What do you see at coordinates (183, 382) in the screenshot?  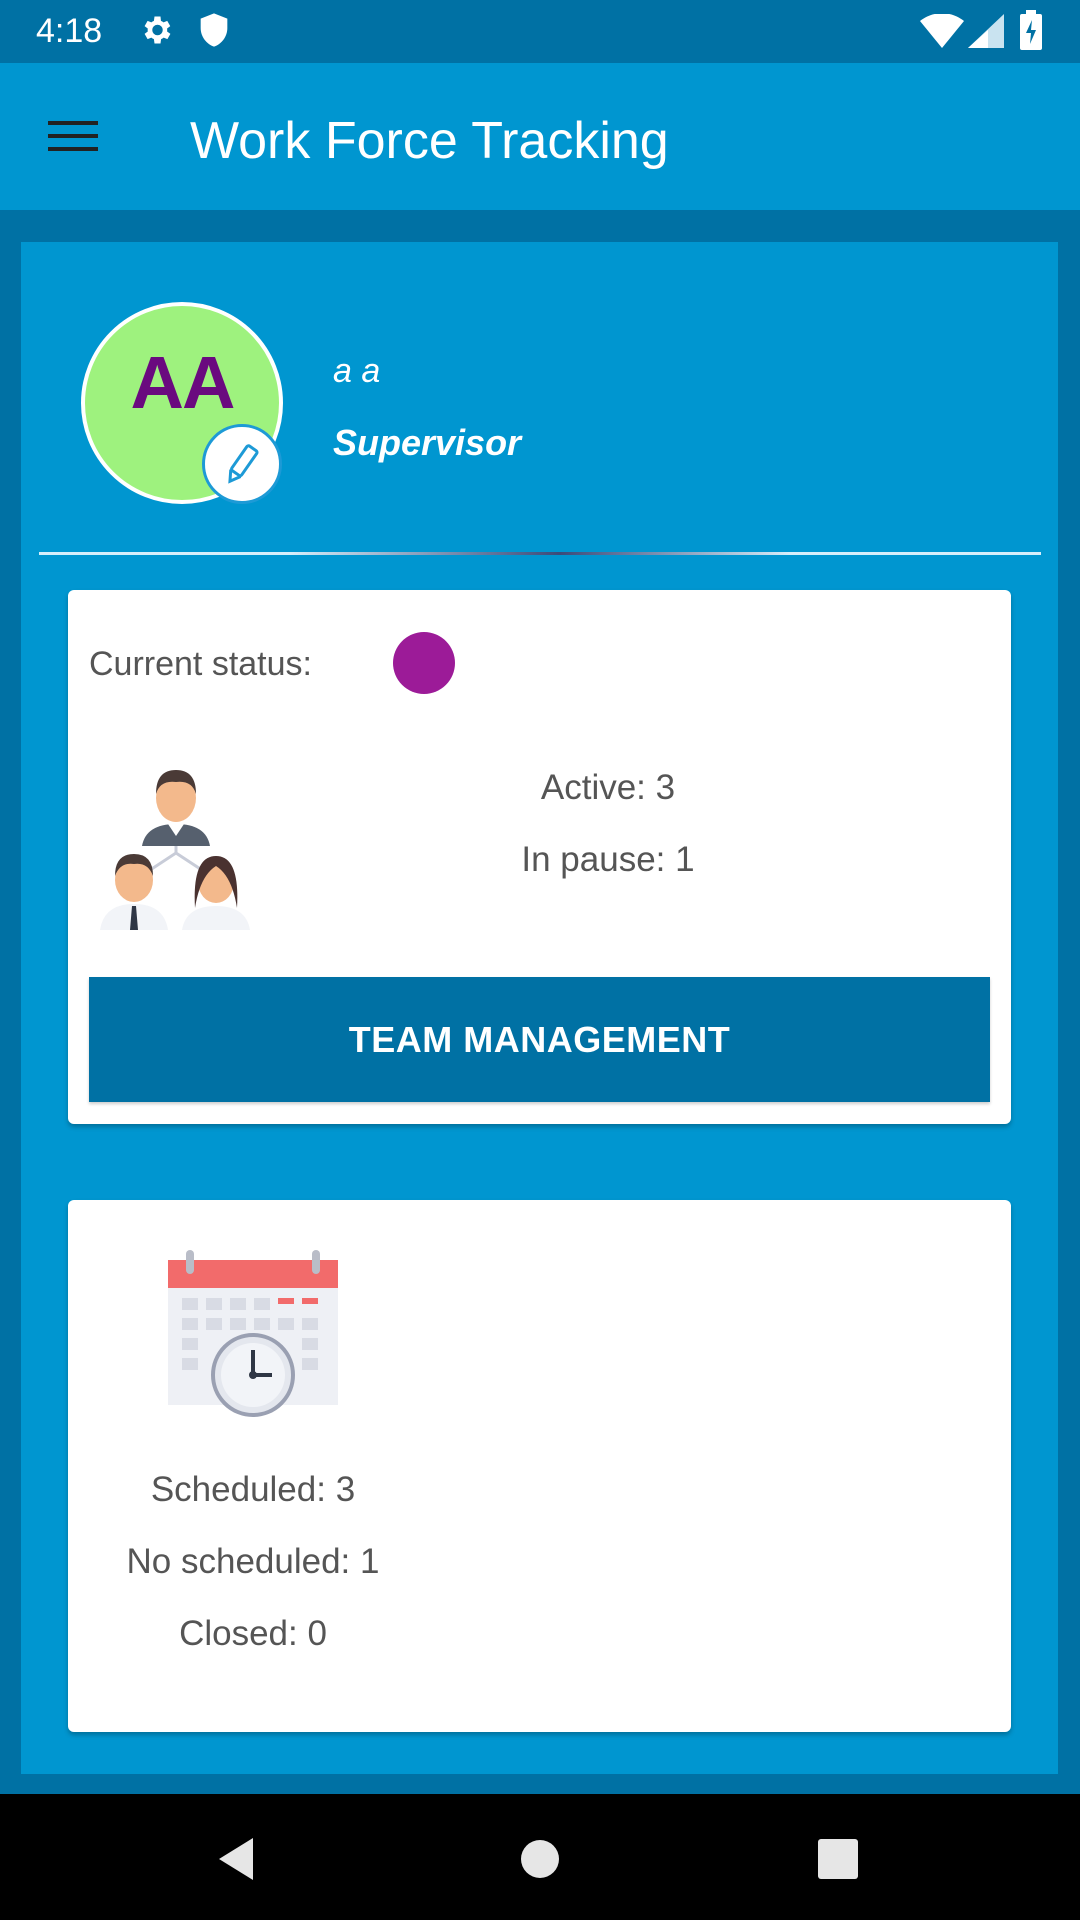 I see `avatar-initials: AA` at bounding box center [183, 382].